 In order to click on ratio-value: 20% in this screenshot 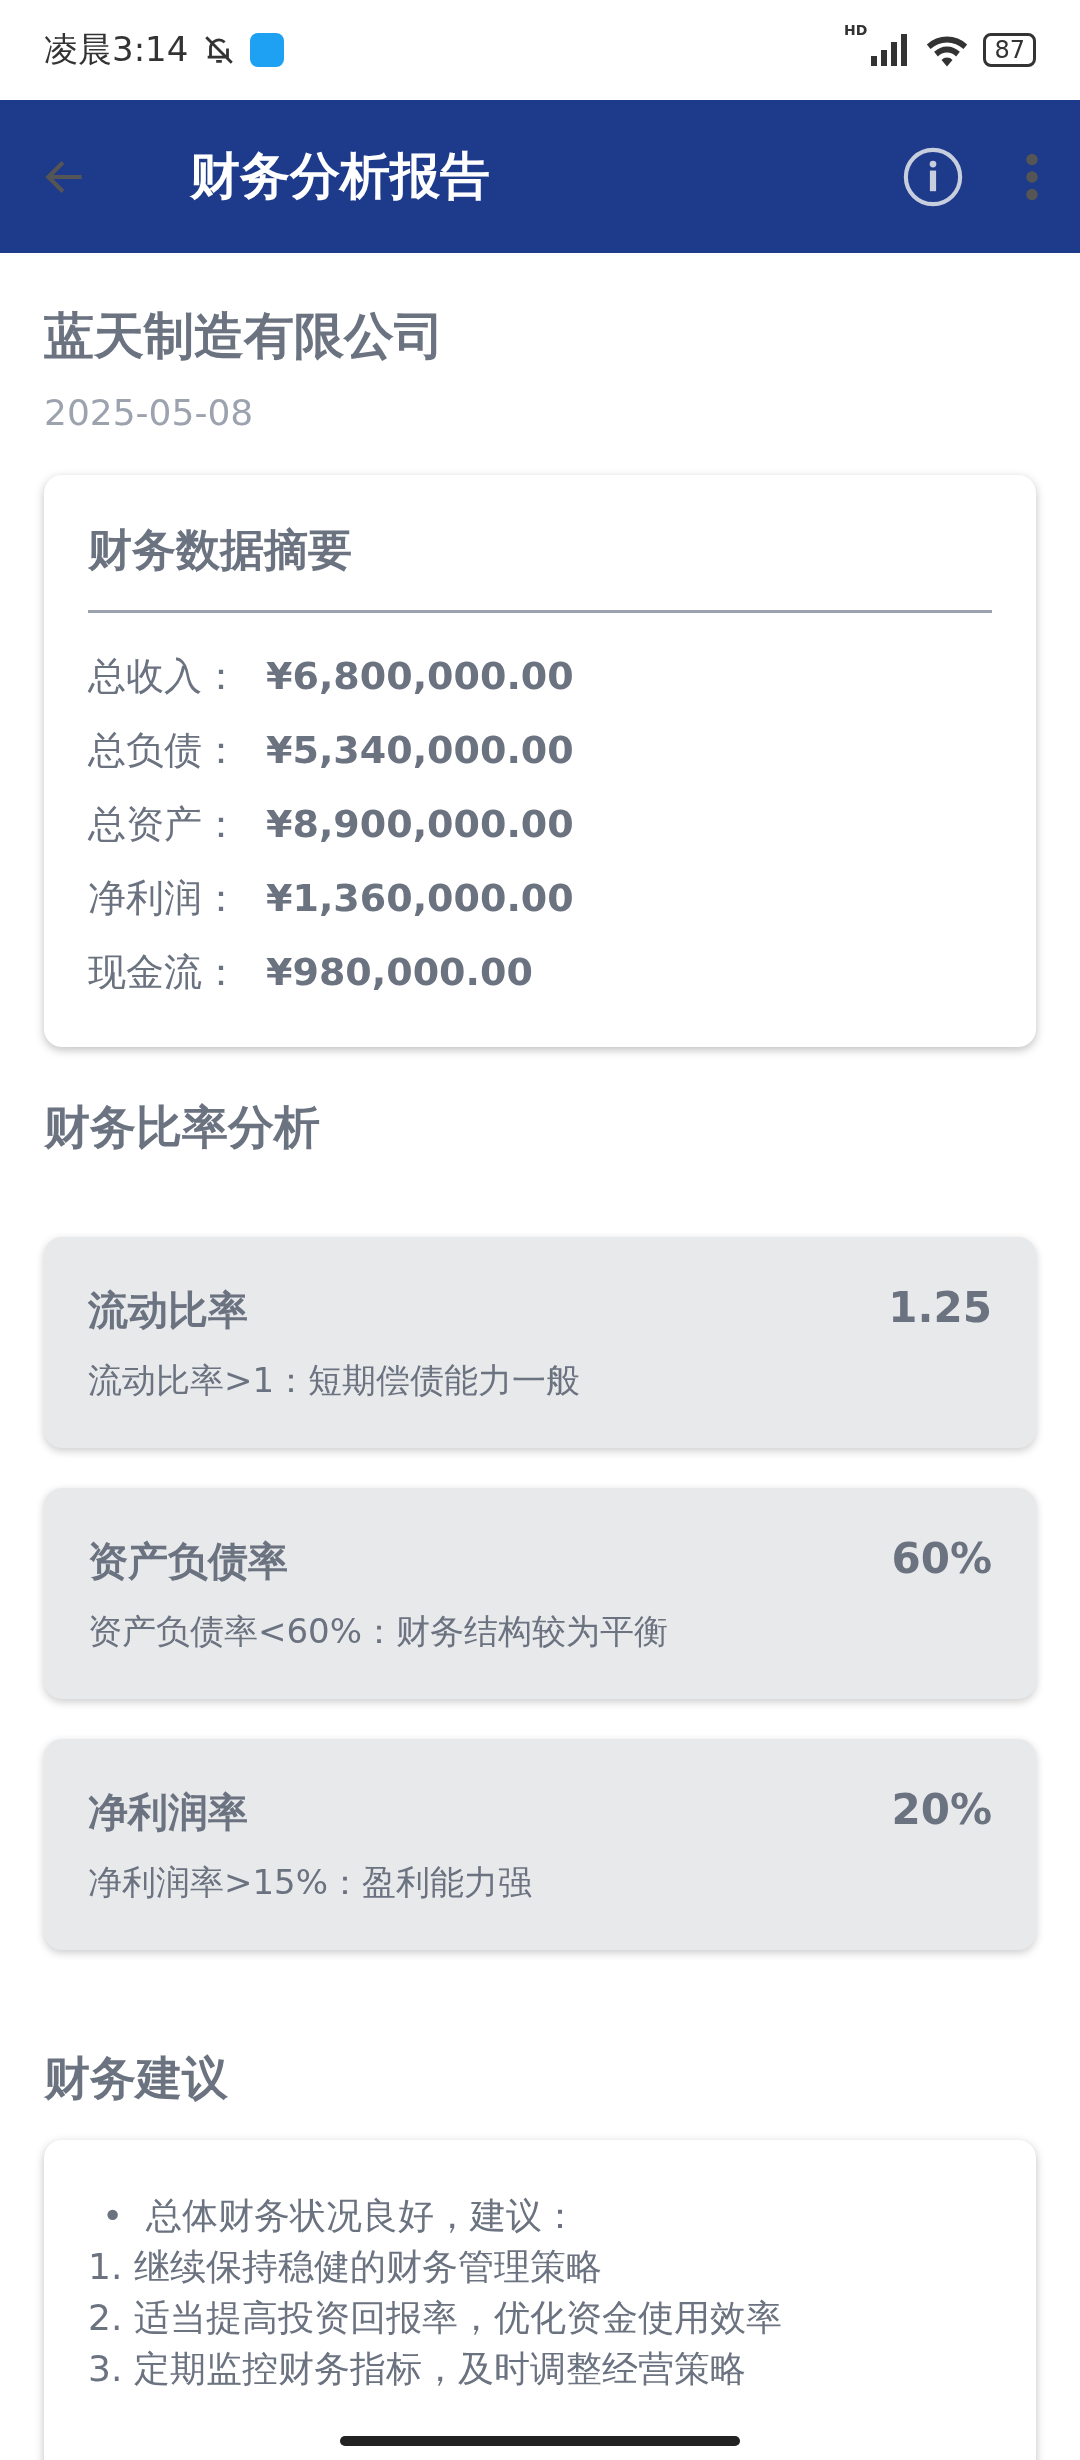, I will do `click(941, 1810)`.